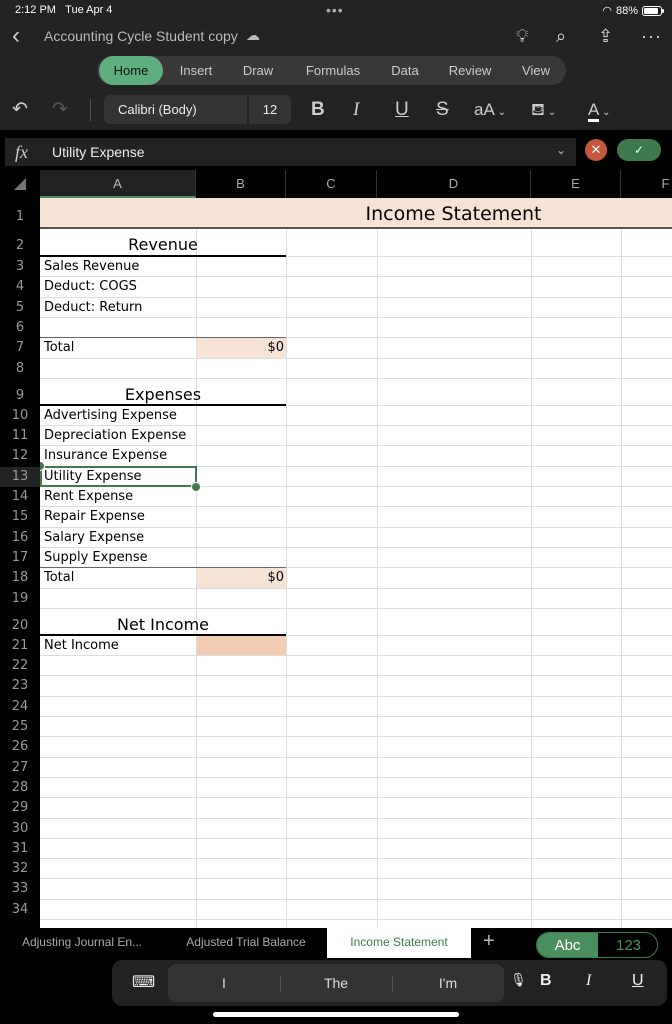 The height and width of the screenshot is (1024, 672). What do you see at coordinates (246, 942) in the screenshot?
I see `sheet-tab-adjusted-trial-balance: Adjusted Trial Balance` at bounding box center [246, 942].